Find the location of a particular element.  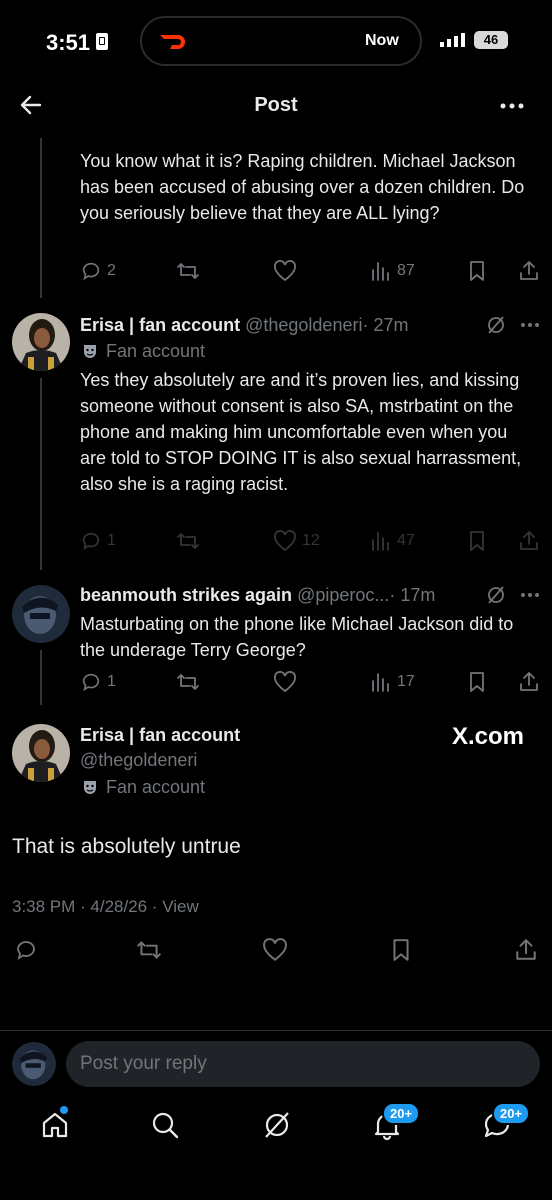

like-button: 12 is located at coordinates (296, 541).